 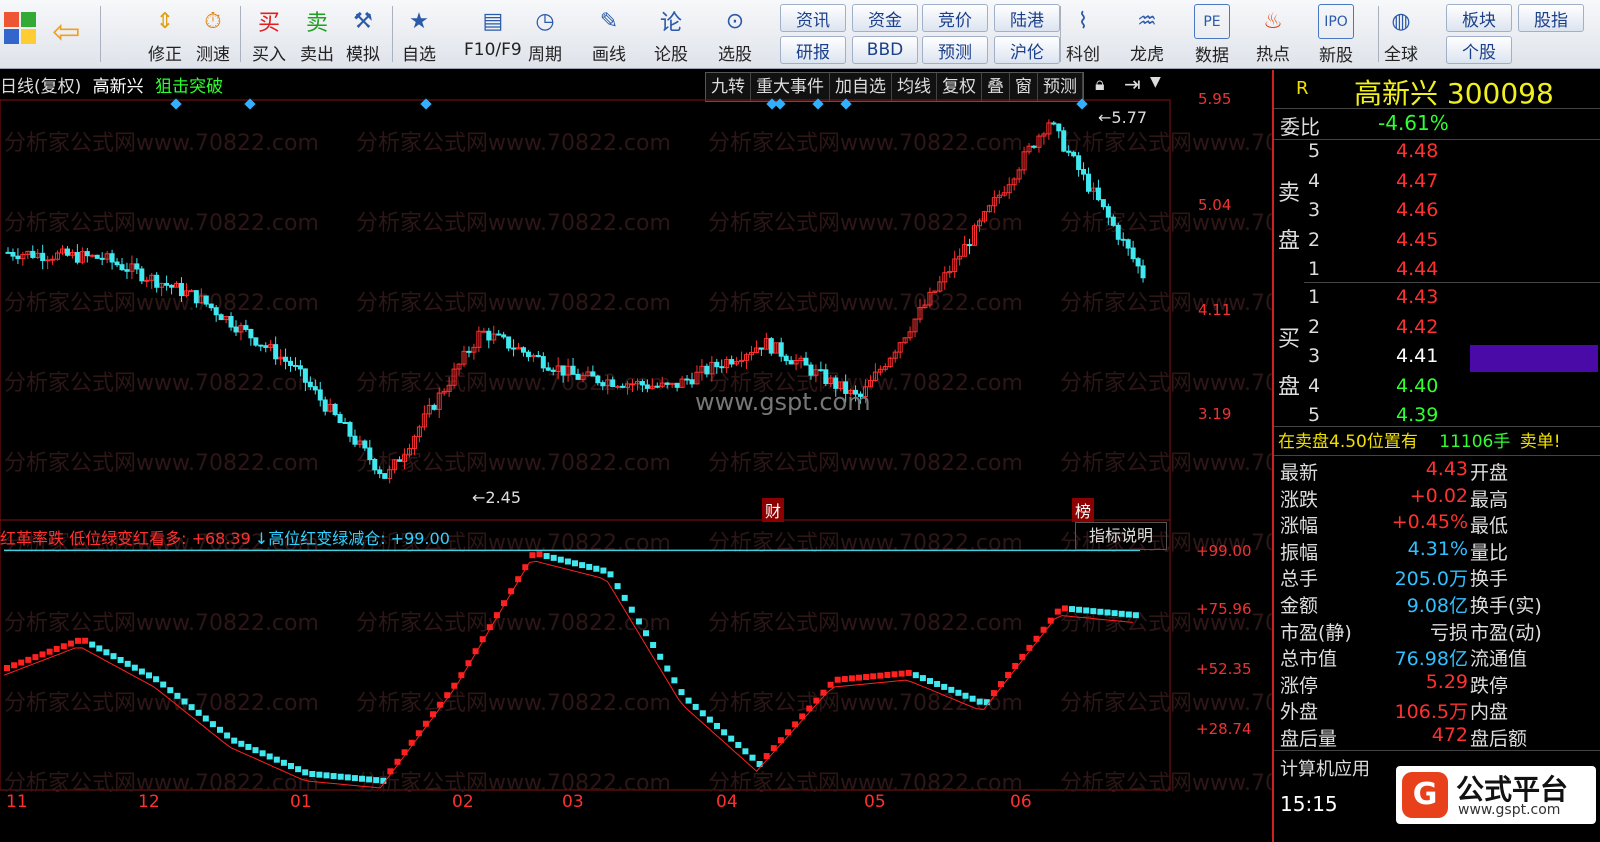 I want to click on stat-key: 开盘, so click(x=1489, y=473).